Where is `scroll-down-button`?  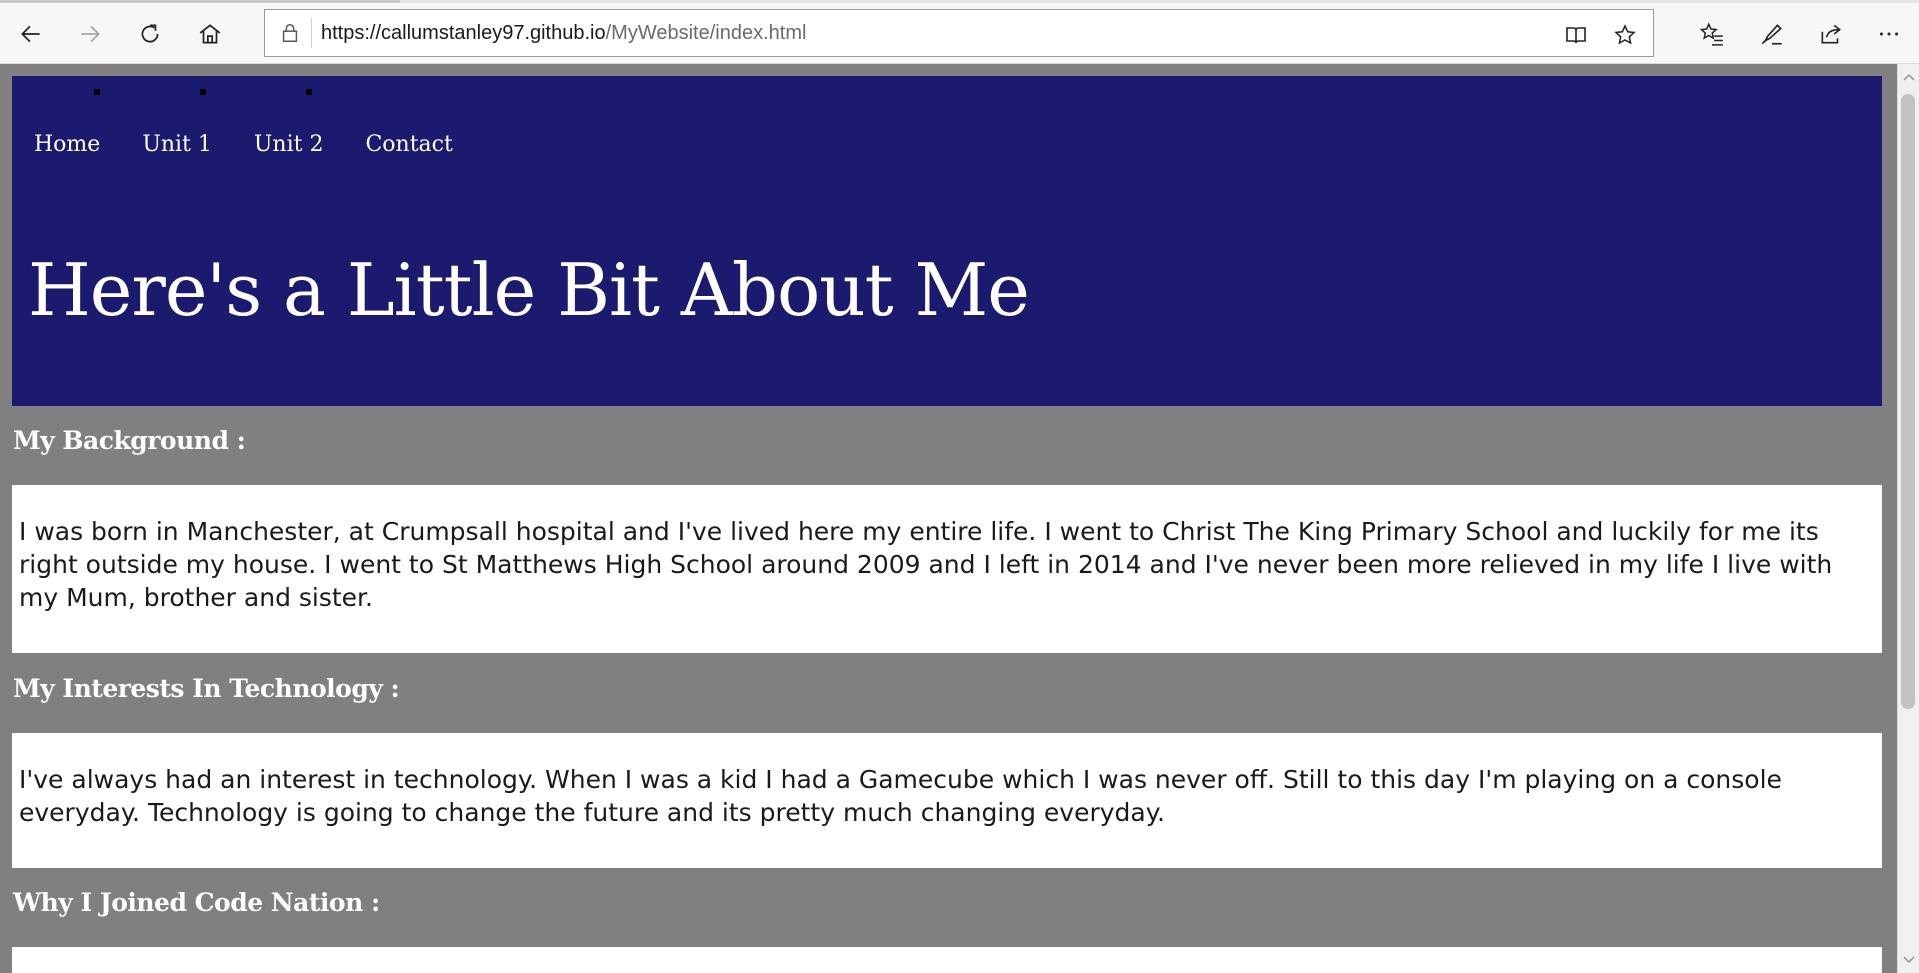
scroll-down-button is located at coordinates (1908, 960).